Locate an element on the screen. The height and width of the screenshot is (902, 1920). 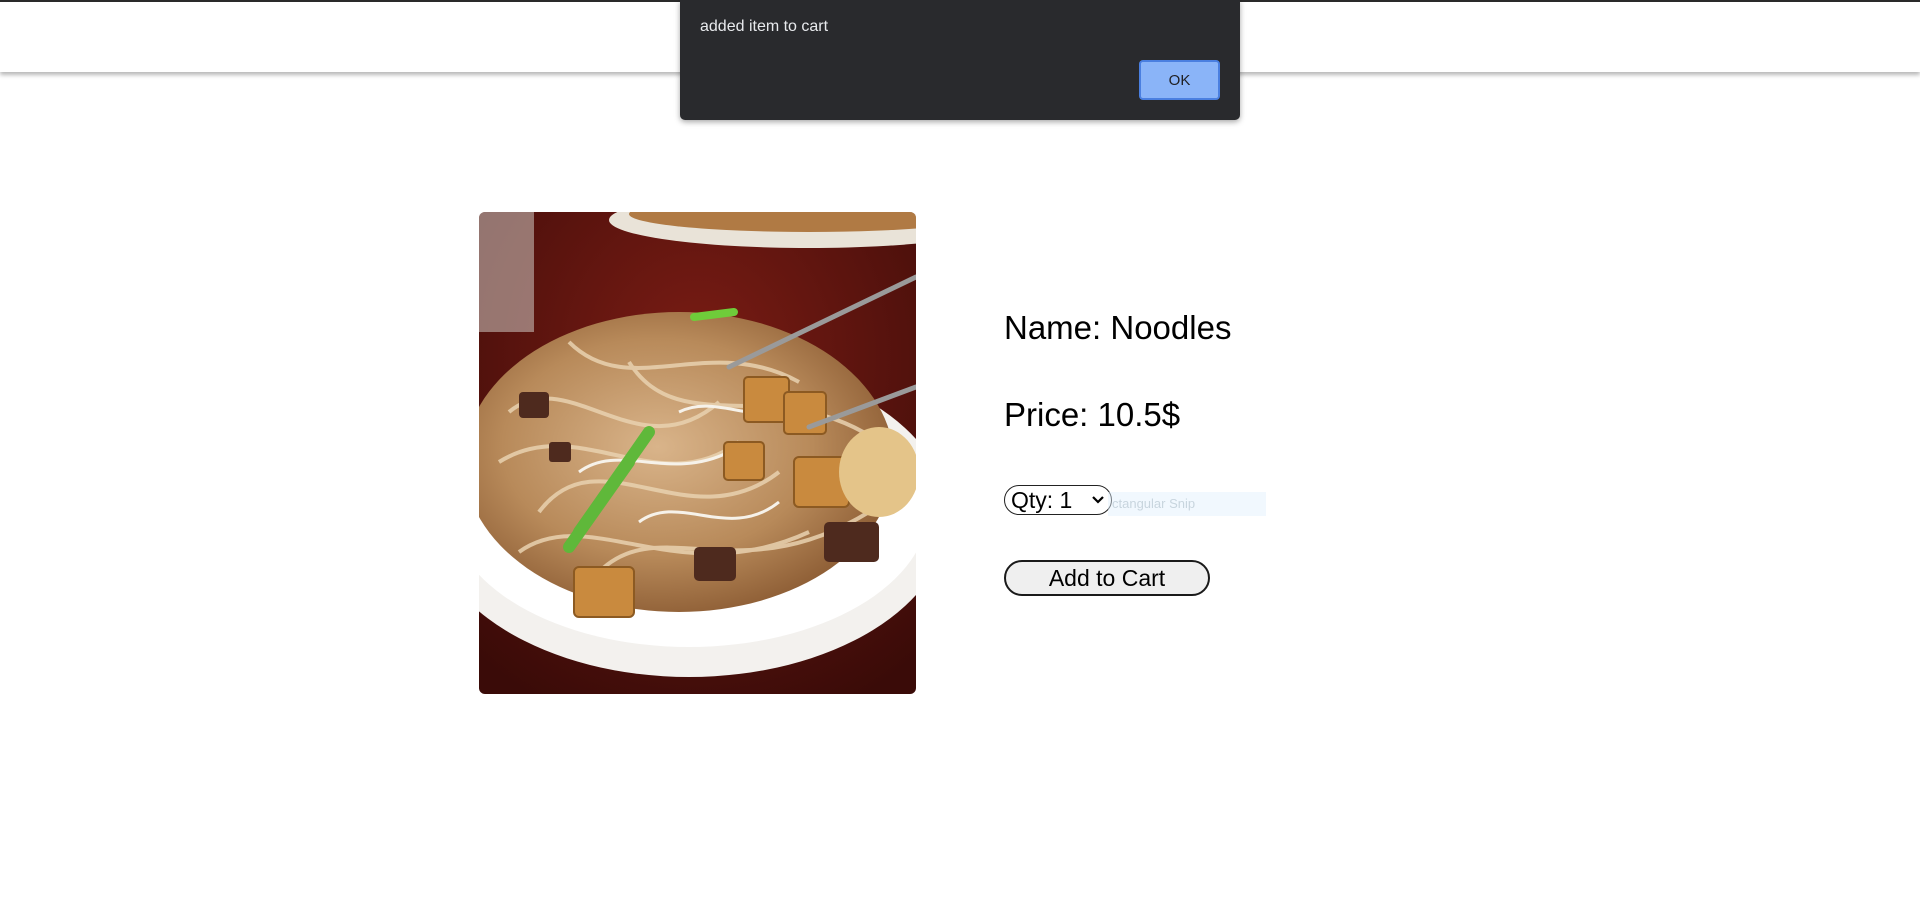
noodles-photo is located at coordinates (697, 453).